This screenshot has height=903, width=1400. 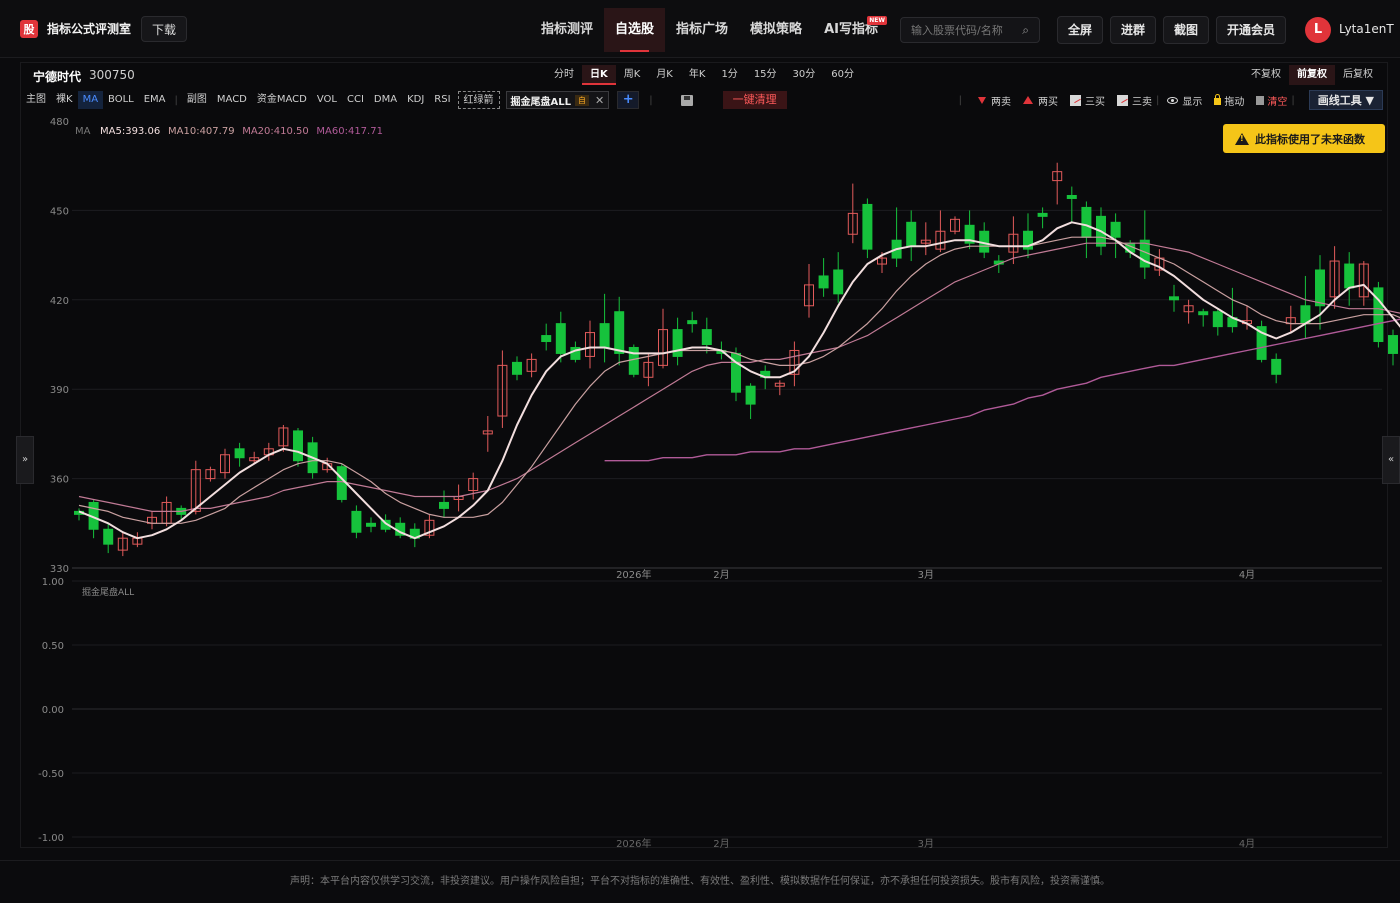 I want to click on ma-legend-ma60: MA60:417.71, so click(x=349, y=131).